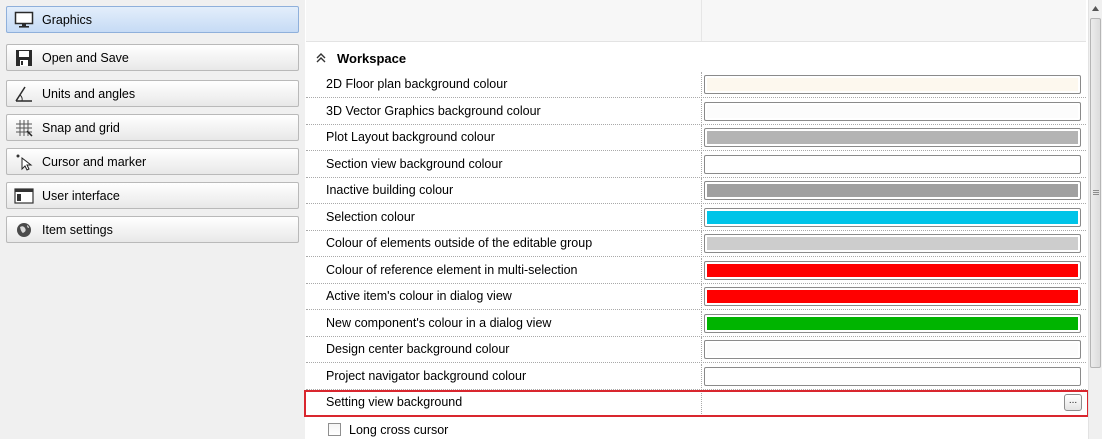 This screenshot has height=439, width=1102. What do you see at coordinates (152, 161) in the screenshot?
I see `nav-item-cursor-and-marker: Cursor and marker` at bounding box center [152, 161].